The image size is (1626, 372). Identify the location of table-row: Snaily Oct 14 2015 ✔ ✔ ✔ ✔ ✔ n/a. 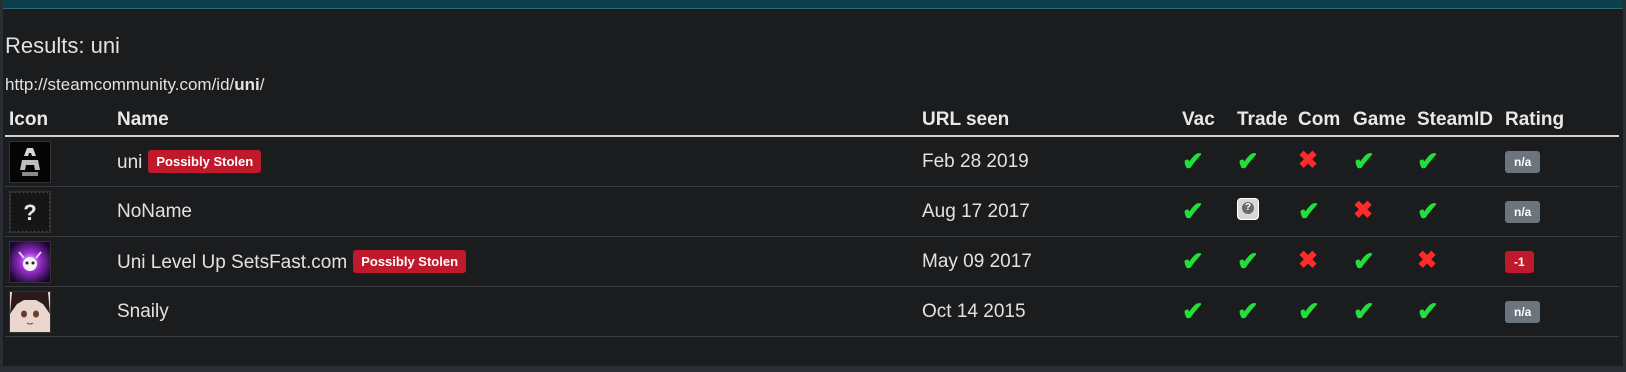
(812, 311).